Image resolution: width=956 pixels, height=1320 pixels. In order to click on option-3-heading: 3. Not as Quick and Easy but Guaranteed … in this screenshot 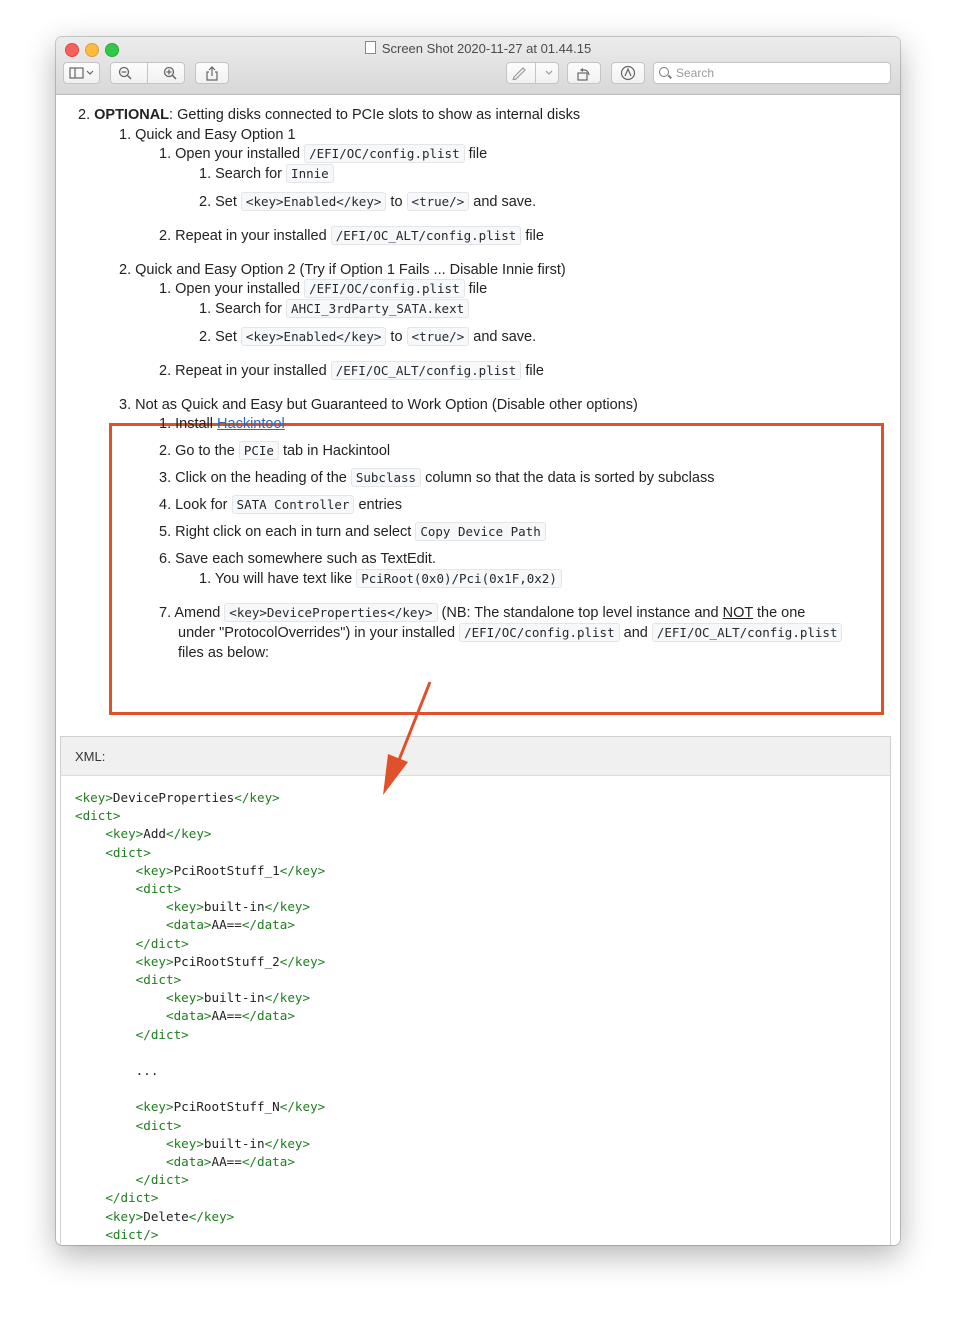, I will do `click(378, 405)`.